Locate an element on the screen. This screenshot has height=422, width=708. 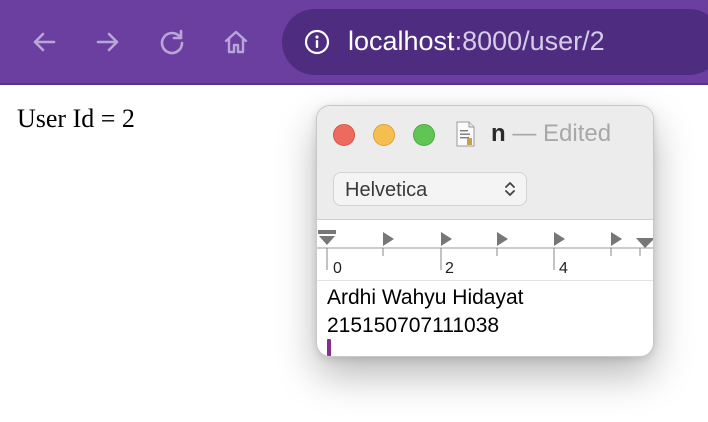
ruler: 0 2 4 is located at coordinates (485, 250).